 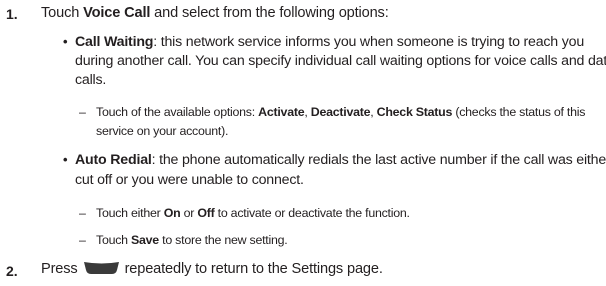 I want to click on auto-redial-sub2-suffix: to store the new setting., so click(x=223, y=240).